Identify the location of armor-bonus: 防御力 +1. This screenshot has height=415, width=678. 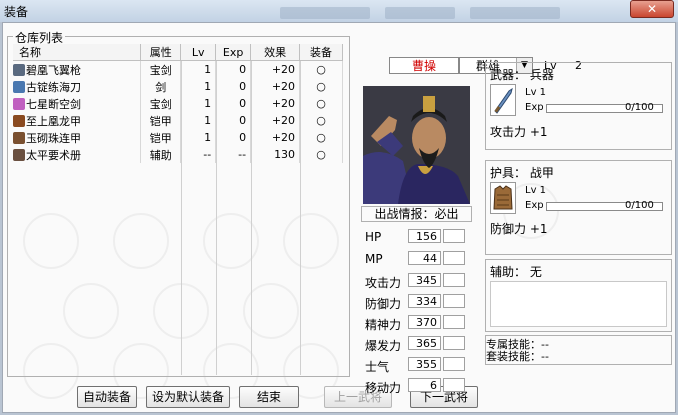
(519, 229).